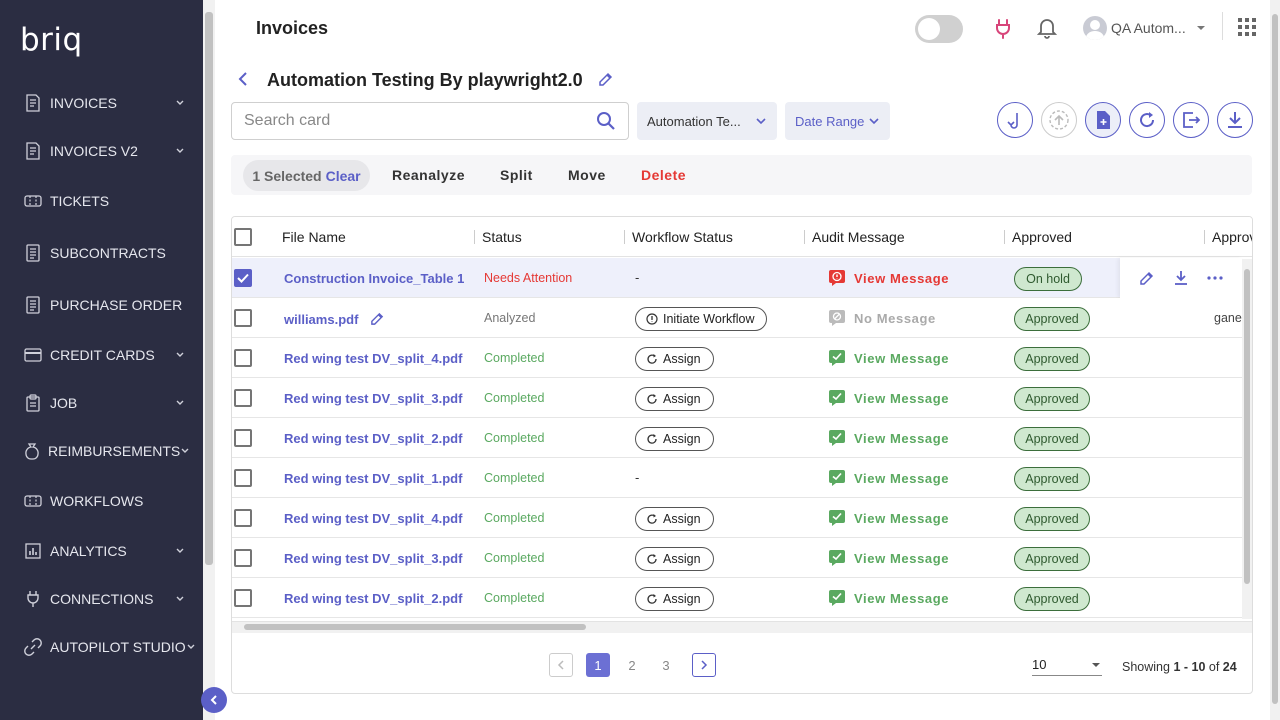  Describe the element at coordinates (1147, 278) in the screenshot. I see `edit-row-icon` at that location.